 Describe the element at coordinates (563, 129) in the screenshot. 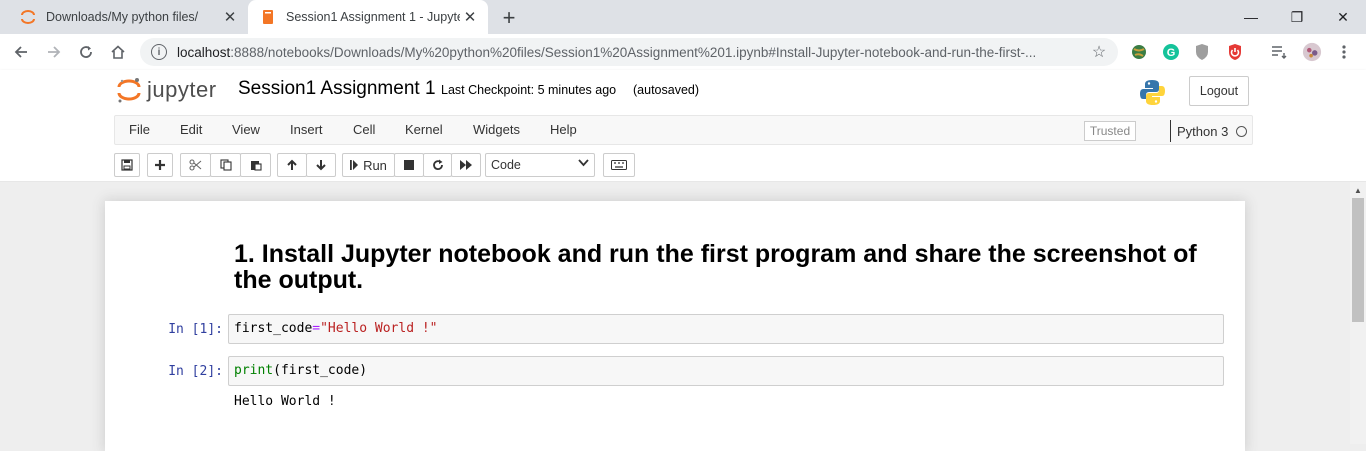

I see `menu-help: Help` at that location.